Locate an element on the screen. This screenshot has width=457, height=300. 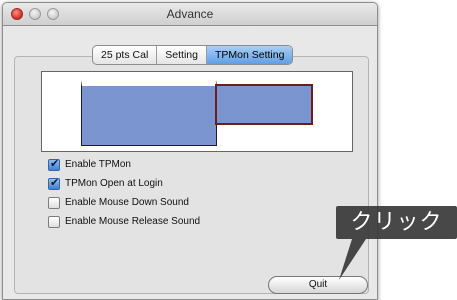
option-label: Enable Mouse Down Sound is located at coordinates (127, 202).